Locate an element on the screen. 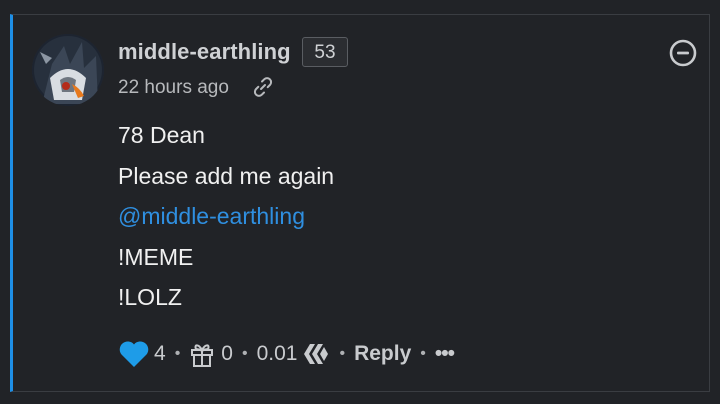  avatar is located at coordinates (68, 70).